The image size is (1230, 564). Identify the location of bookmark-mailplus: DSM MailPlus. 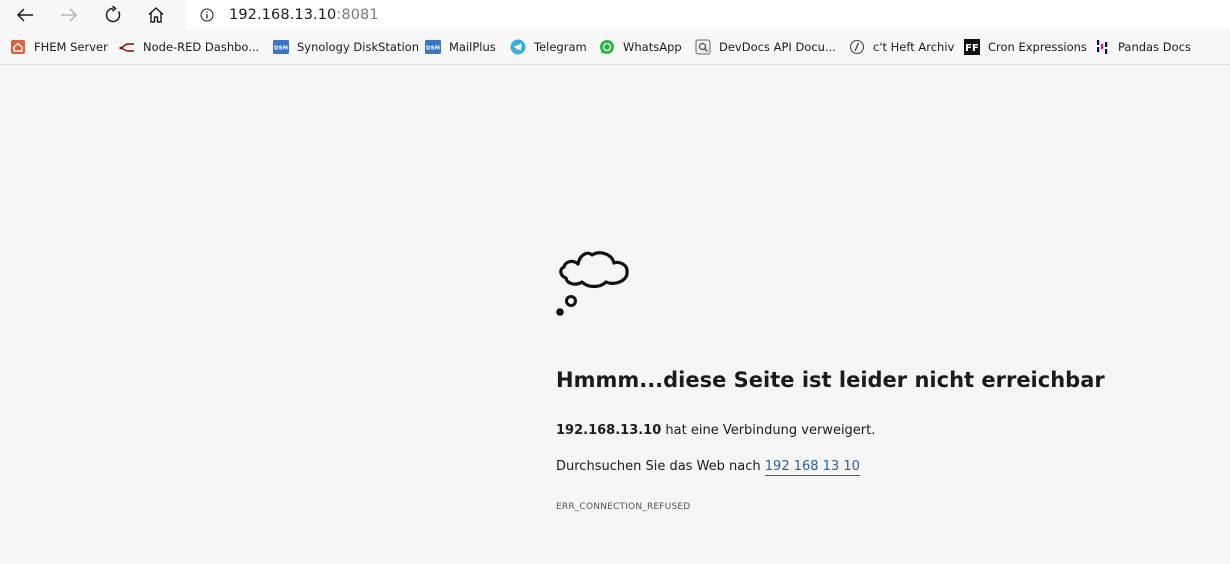
(460, 47).